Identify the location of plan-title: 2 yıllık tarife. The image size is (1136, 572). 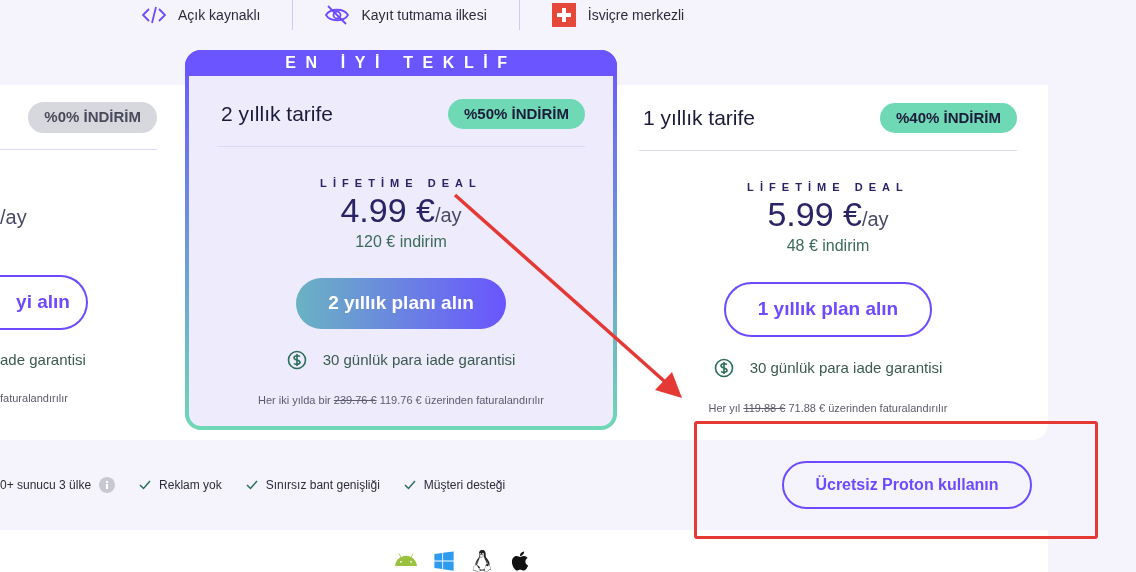
(277, 114).